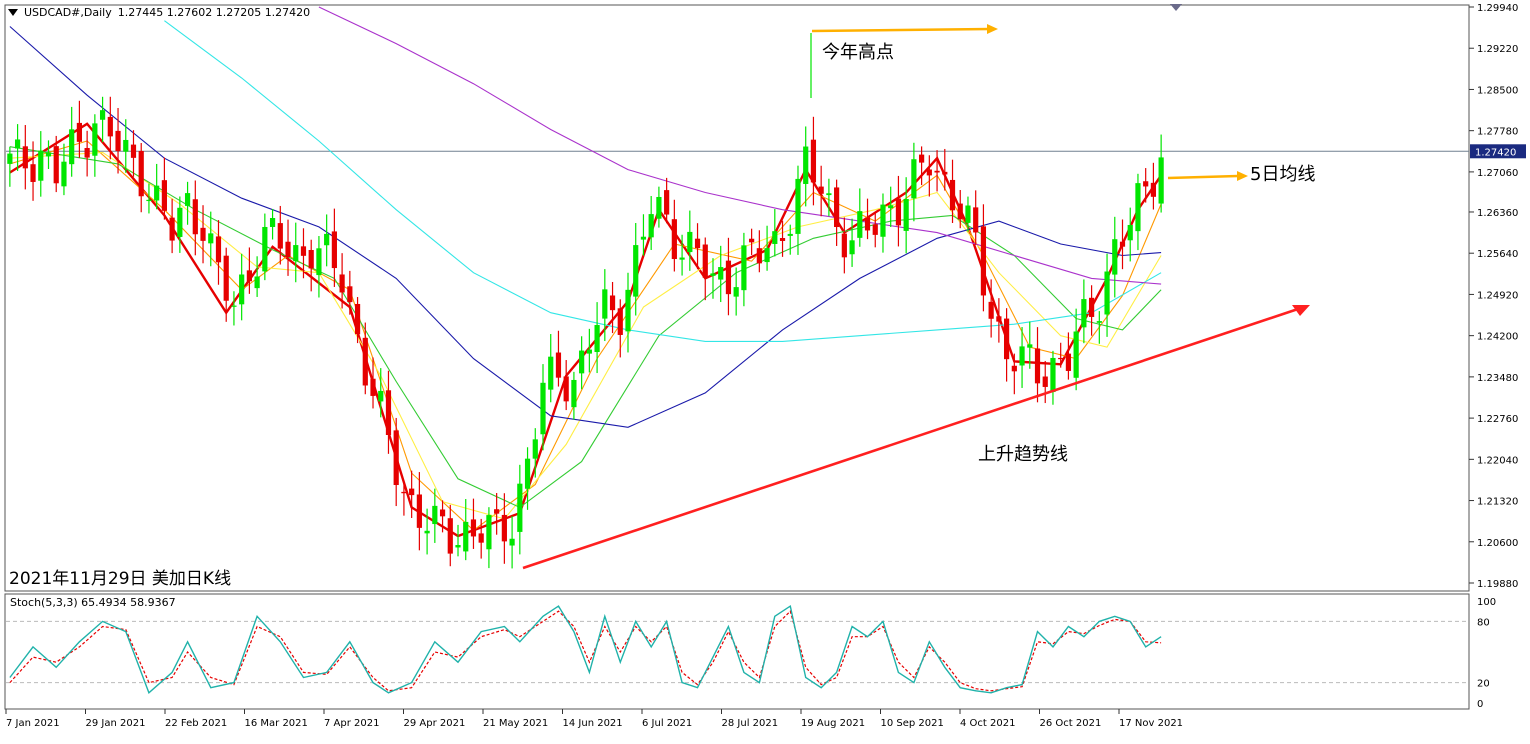  Describe the element at coordinates (1497, 378) in the screenshot. I see `price-tick-label: 1.23480` at that location.